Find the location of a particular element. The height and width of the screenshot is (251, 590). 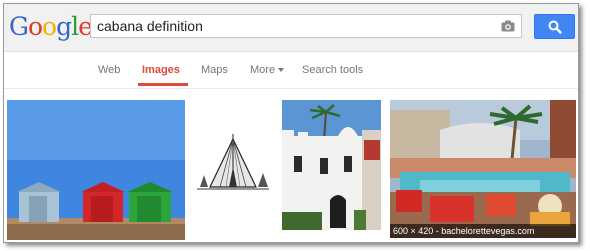

tab-web: Web is located at coordinates (109, 70).